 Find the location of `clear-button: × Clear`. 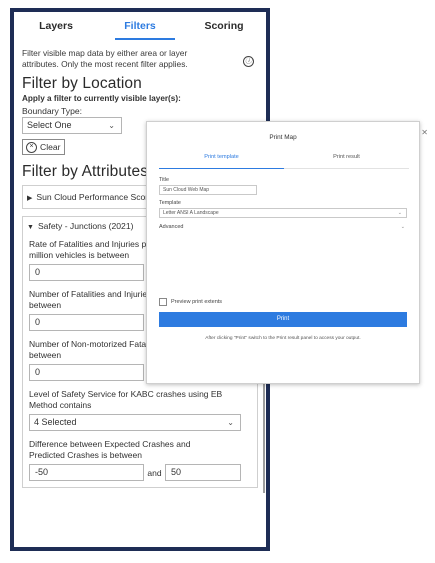

clear-button: × Clear is located at coordinates (43, 147).